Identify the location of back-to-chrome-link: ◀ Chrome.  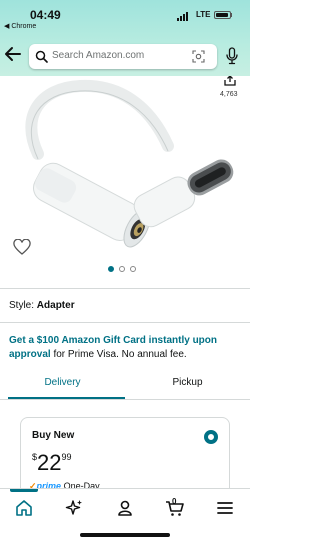
(20, 26).